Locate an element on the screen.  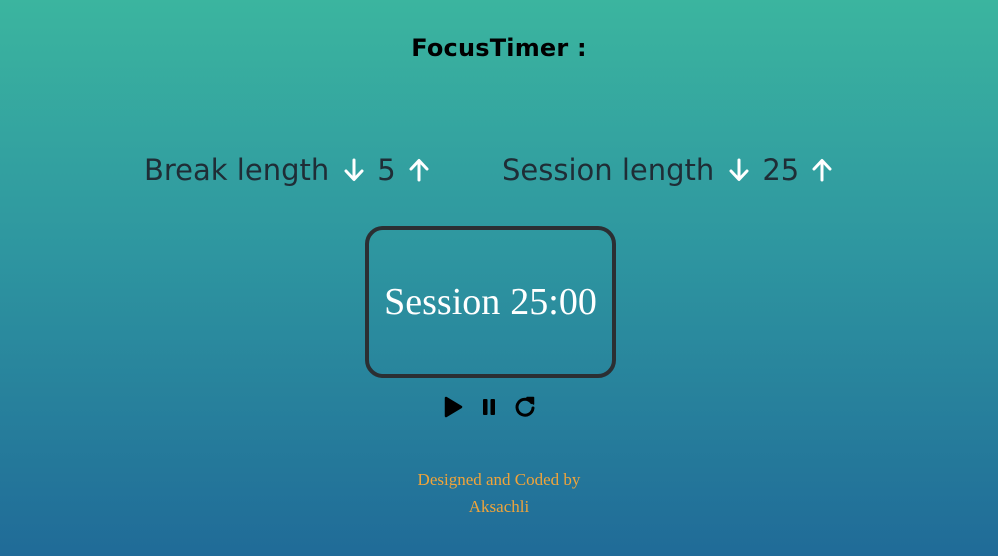
play-icon is located at coordinates (453, 407).